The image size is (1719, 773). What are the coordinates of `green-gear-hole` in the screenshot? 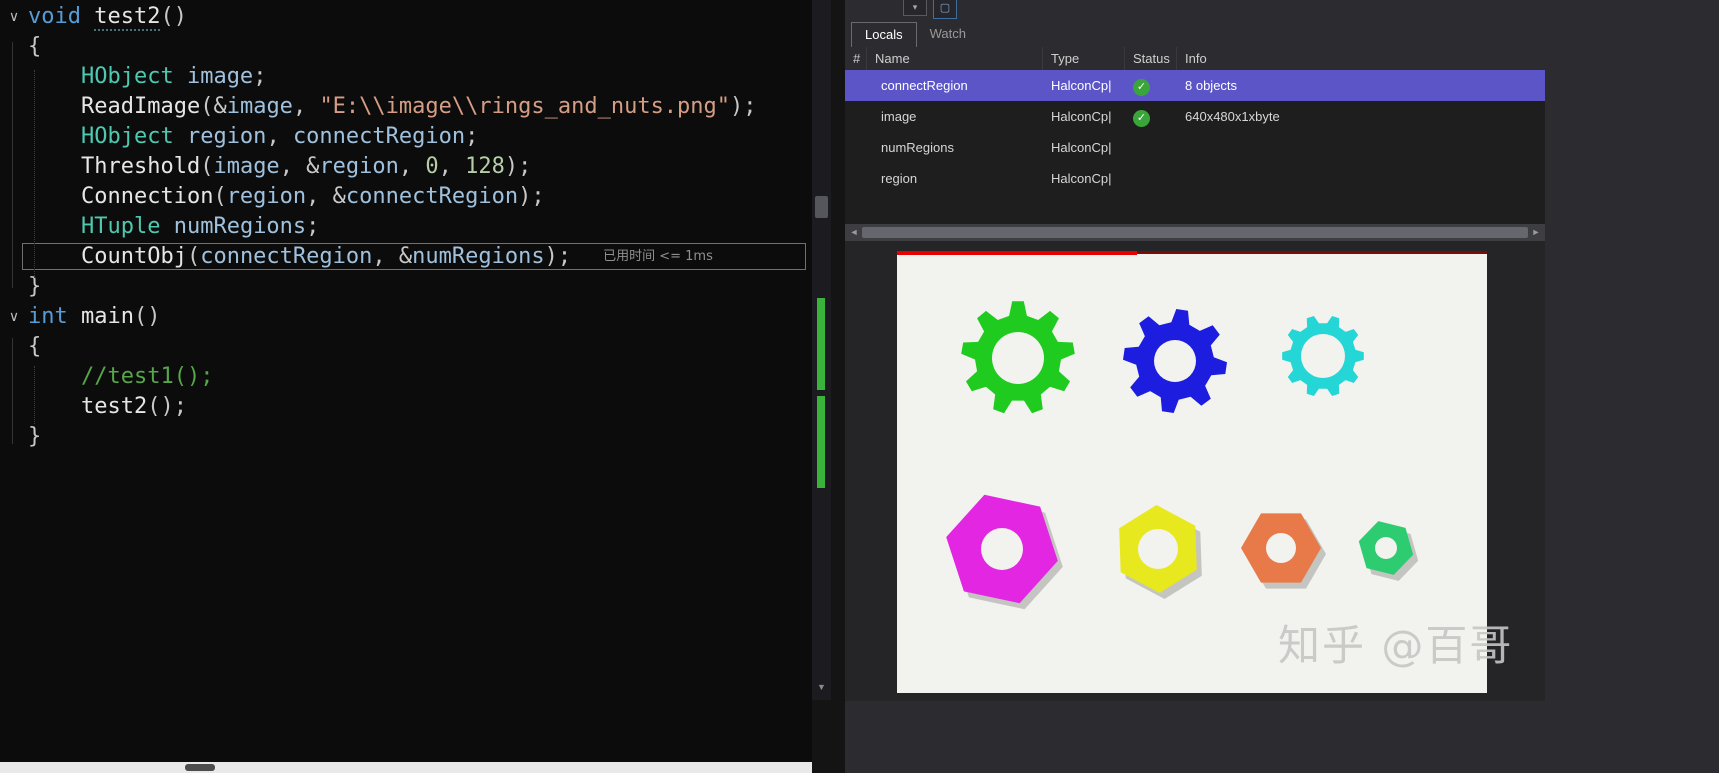 It's located at (1018, 358).